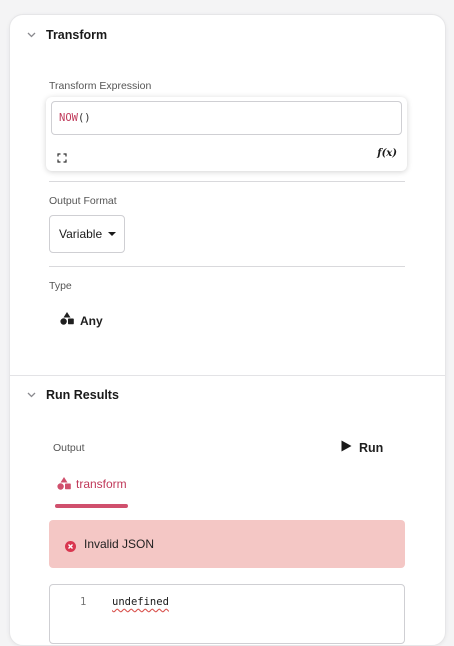  Describe the element at coordinates (68, 118) in the screenshot. I see `expression-function-name: NOW` at that location.